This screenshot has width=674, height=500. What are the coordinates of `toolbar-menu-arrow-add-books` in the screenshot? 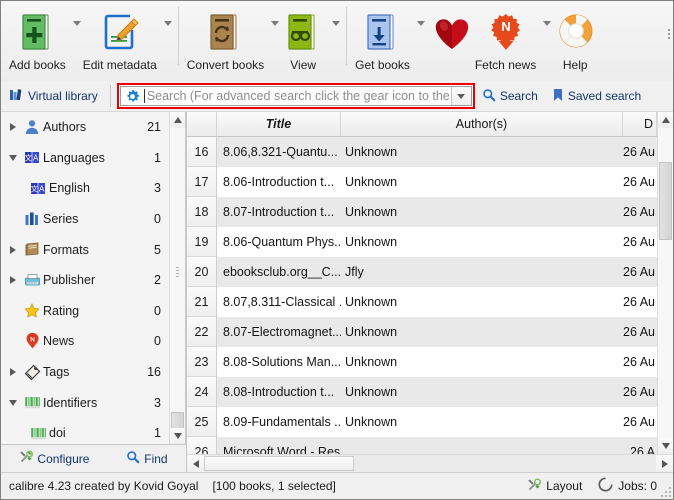 It's located at (76, 23).